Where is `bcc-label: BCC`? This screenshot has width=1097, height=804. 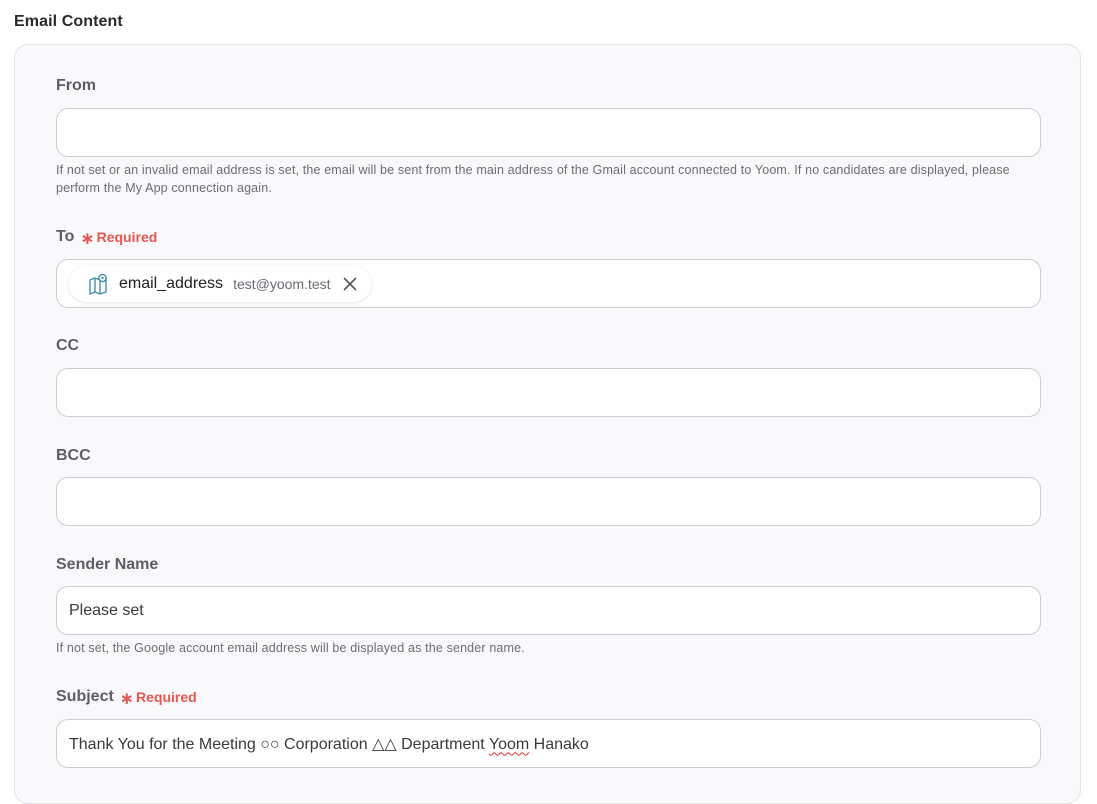 bcc-label: BCC is located at coordinates (73, 456).